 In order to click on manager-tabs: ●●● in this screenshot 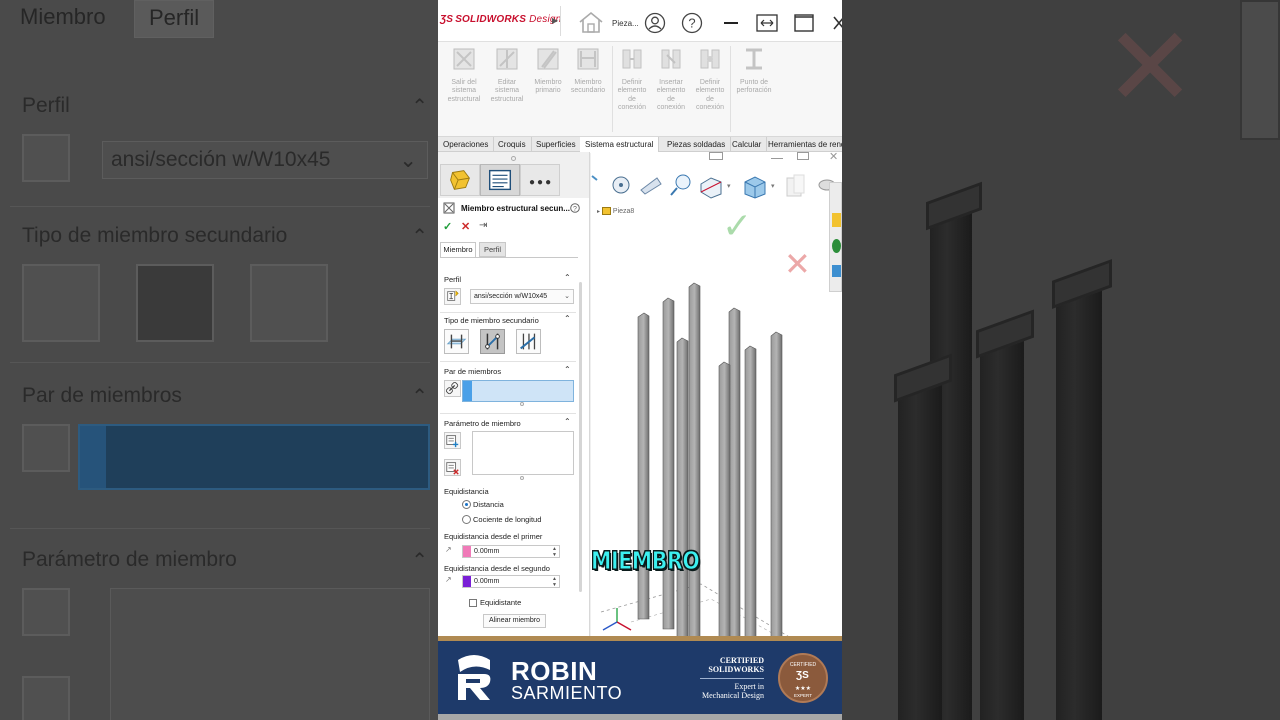, I will do `click(513, 175)`.